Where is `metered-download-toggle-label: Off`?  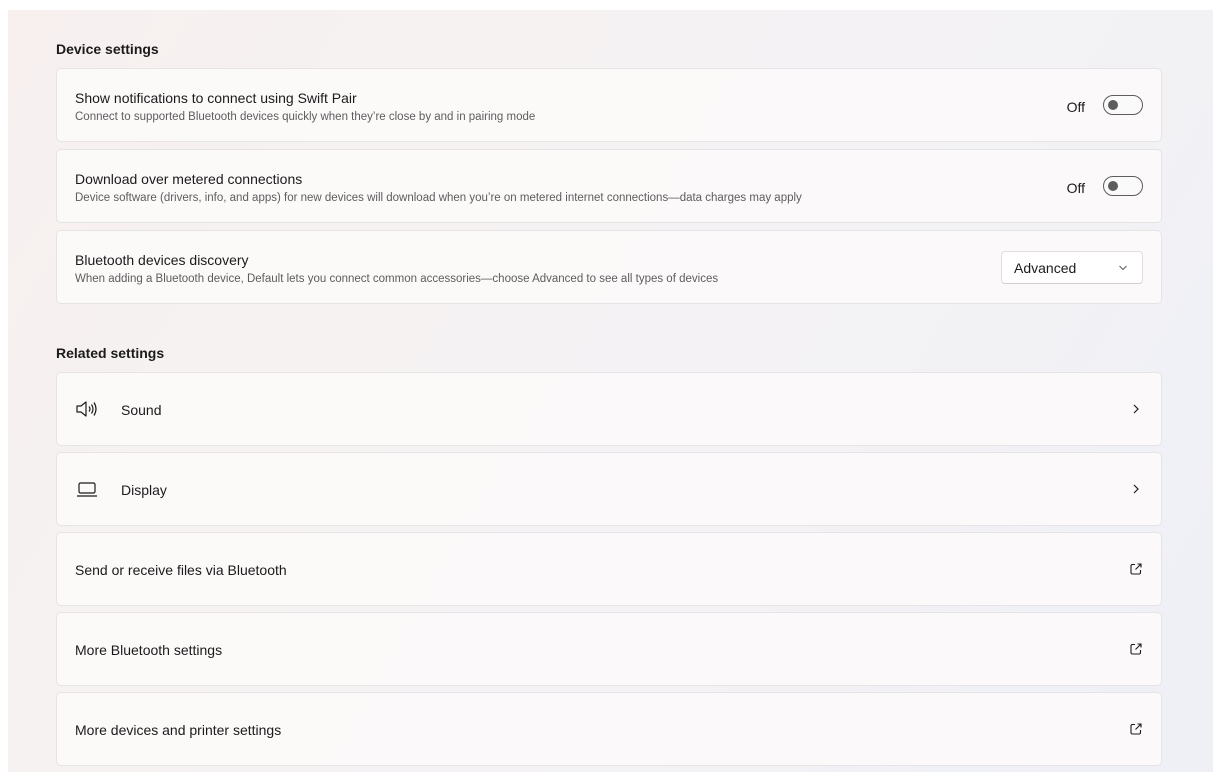 metered-download-toggle-label: Off is located at coordinates (1075, 188).